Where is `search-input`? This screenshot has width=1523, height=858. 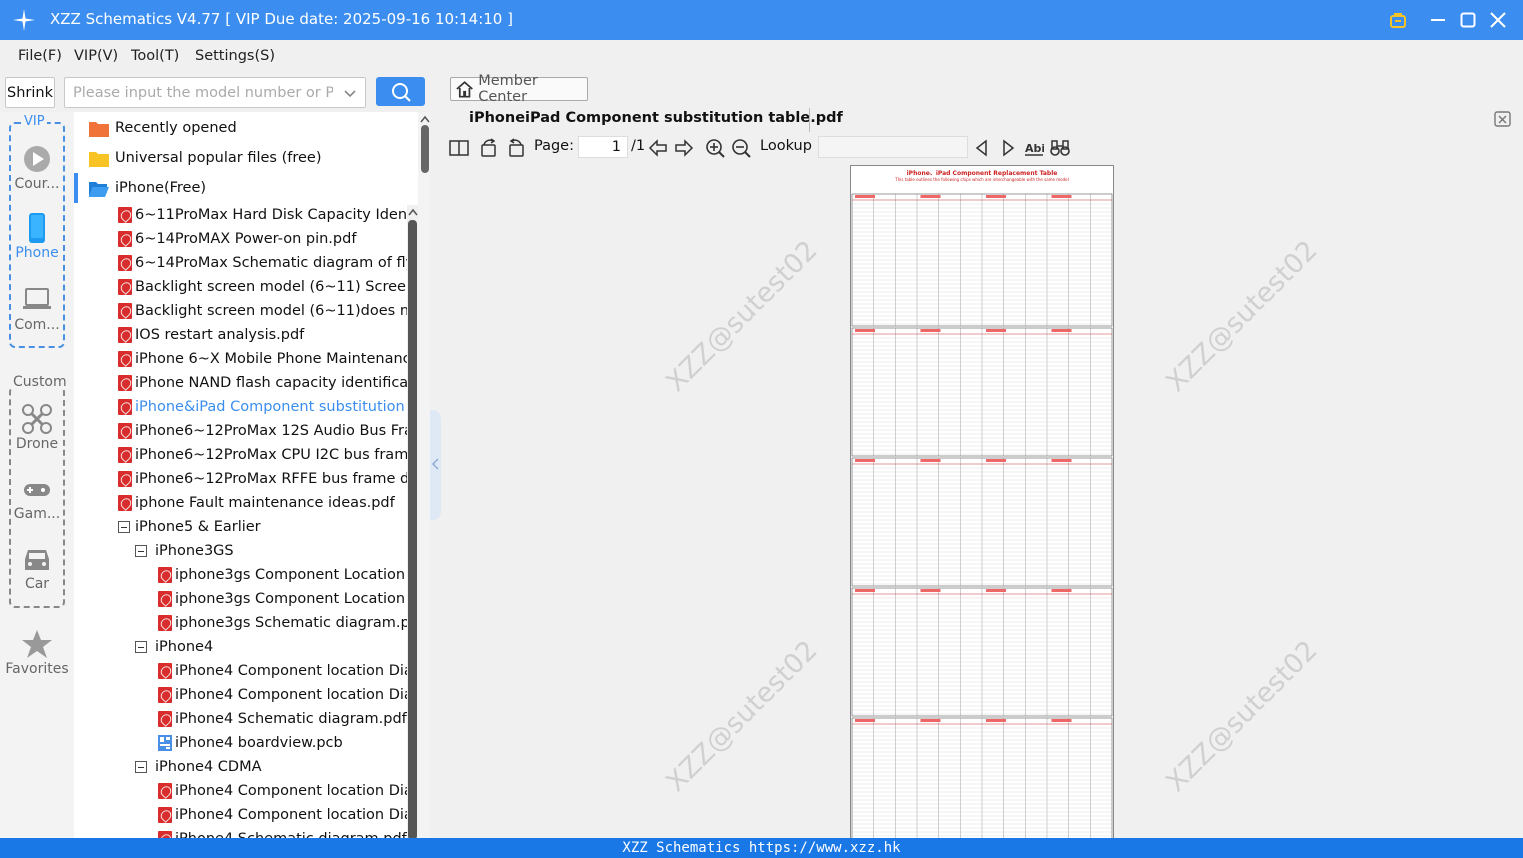
search-input is located at coordinates (203, 93).